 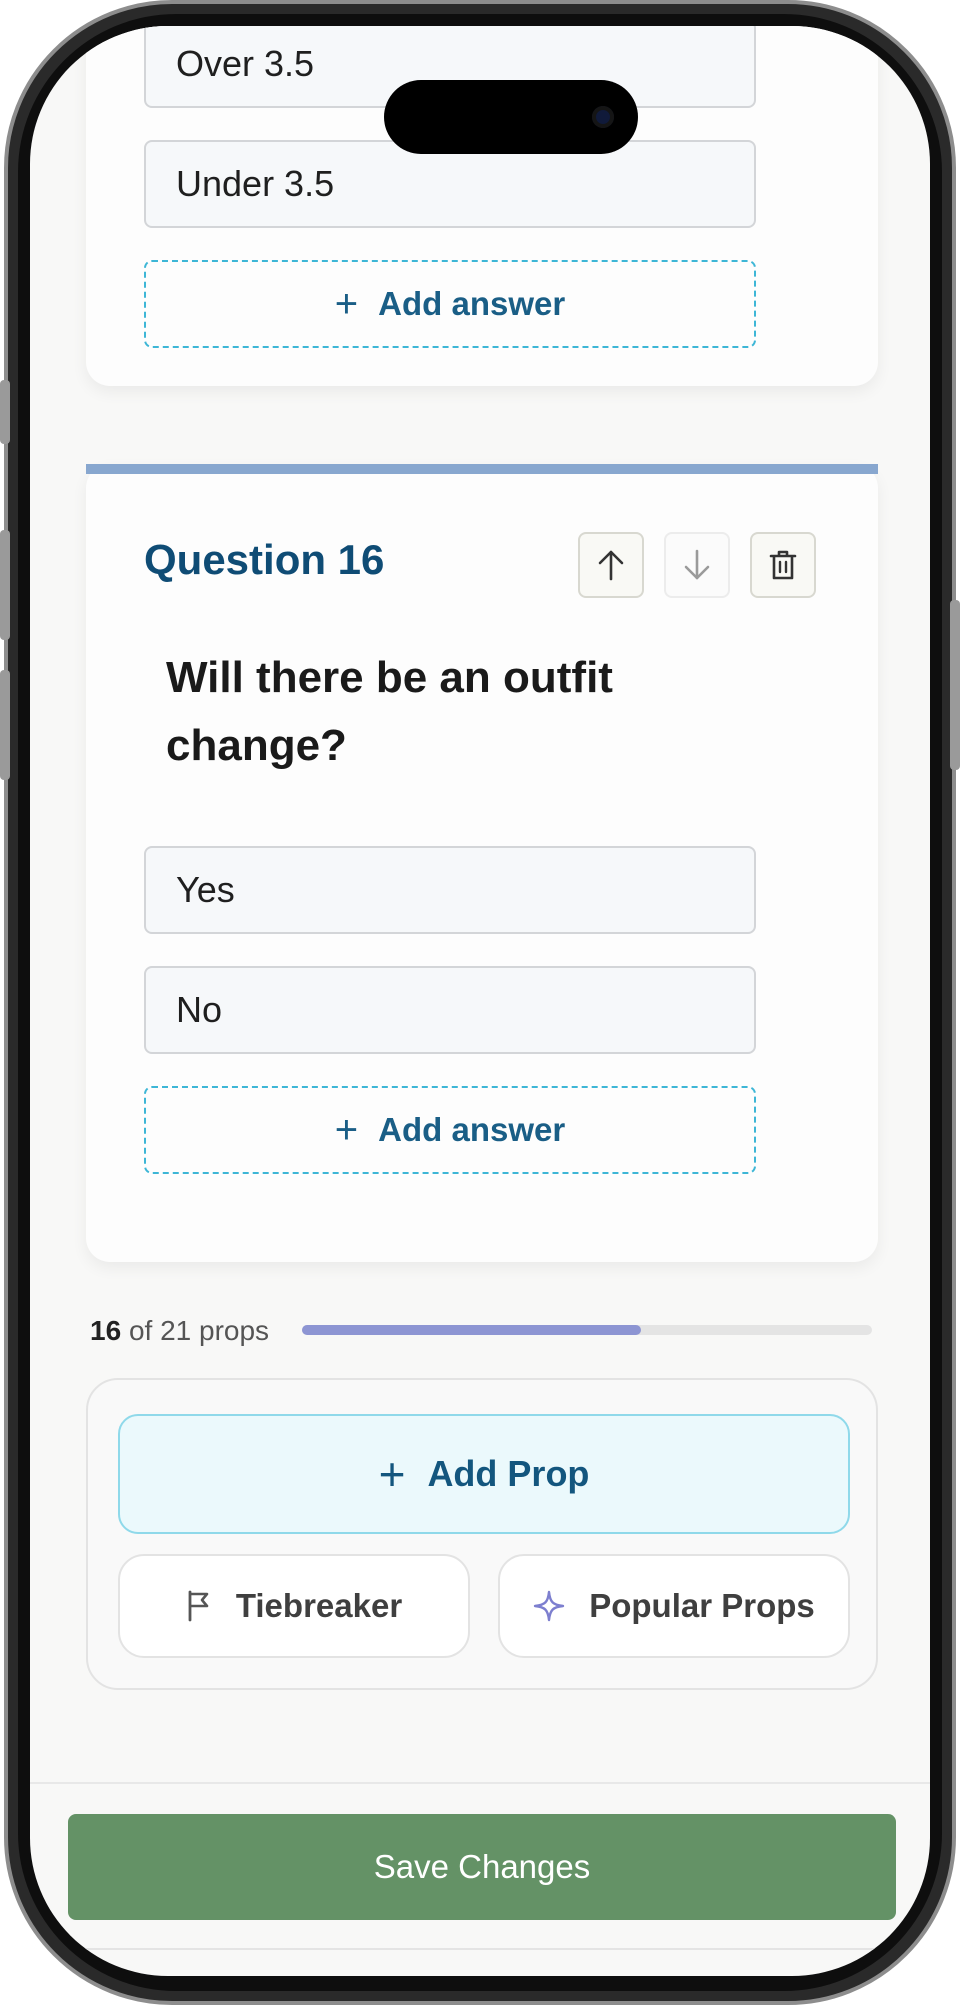 I want to click on question-accent-bar, so click(x=482, y=469).